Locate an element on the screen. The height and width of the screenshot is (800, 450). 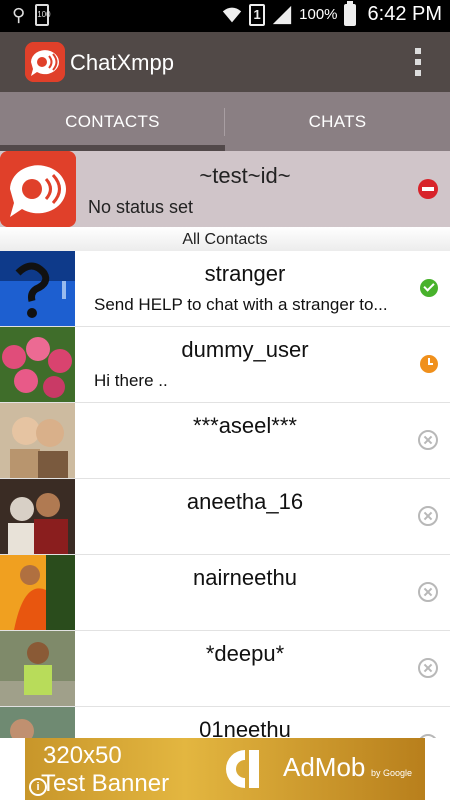
profile-status: No status set is located at coordinates (141, 207).